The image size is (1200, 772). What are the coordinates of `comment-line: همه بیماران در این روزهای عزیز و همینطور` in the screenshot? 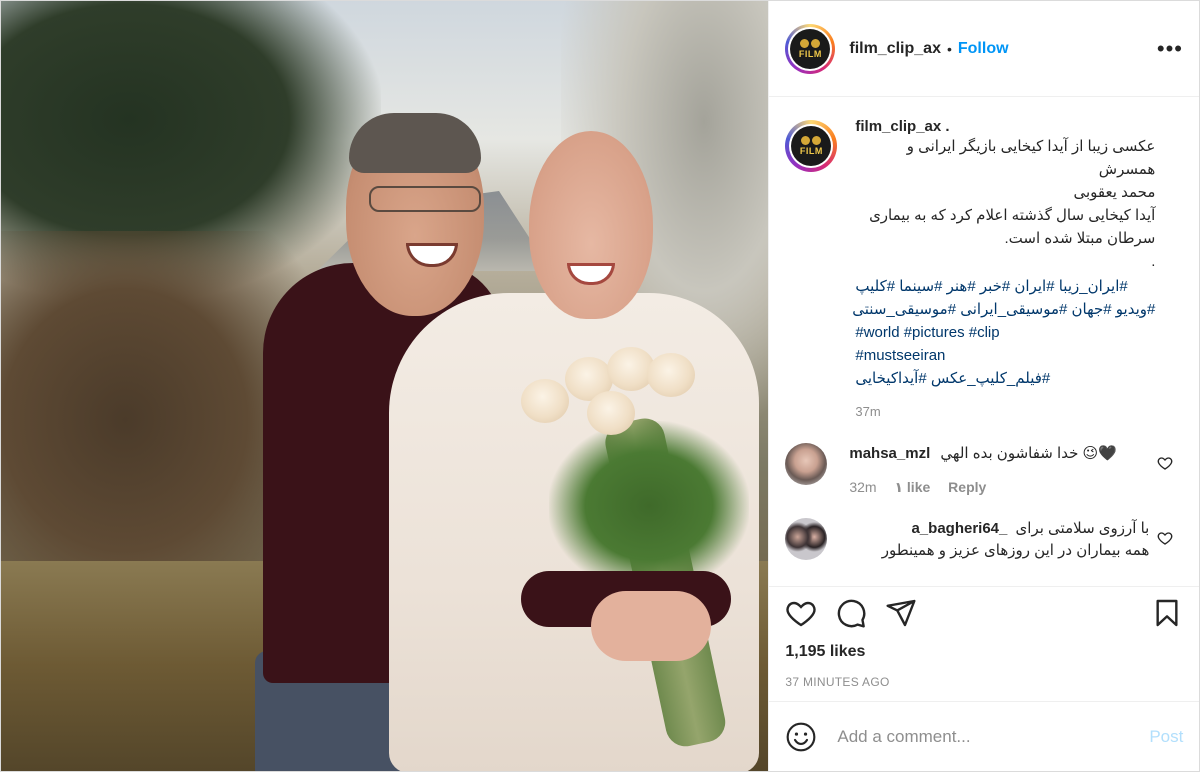 It's located at (999, 551).